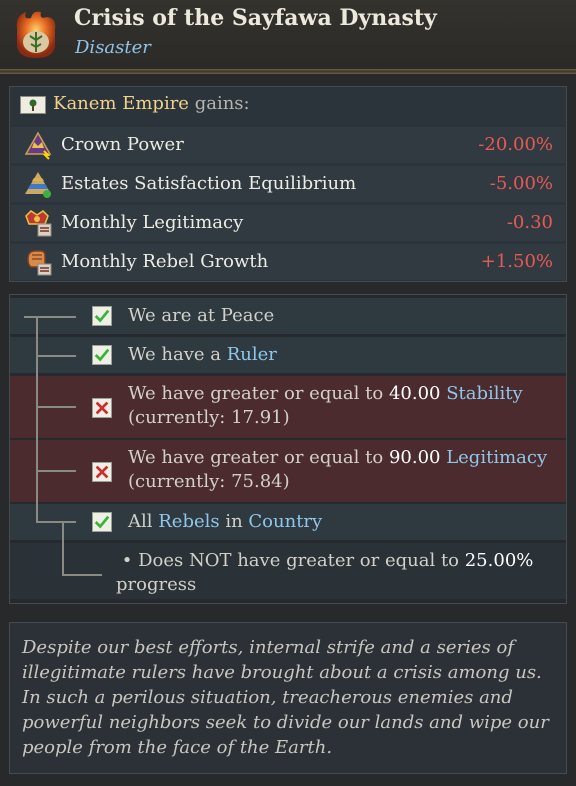  What do you see at coordinates (516, 261) in the screenshot?
I see `modifier-value: +1.50%` at bounding box center [516, 261].